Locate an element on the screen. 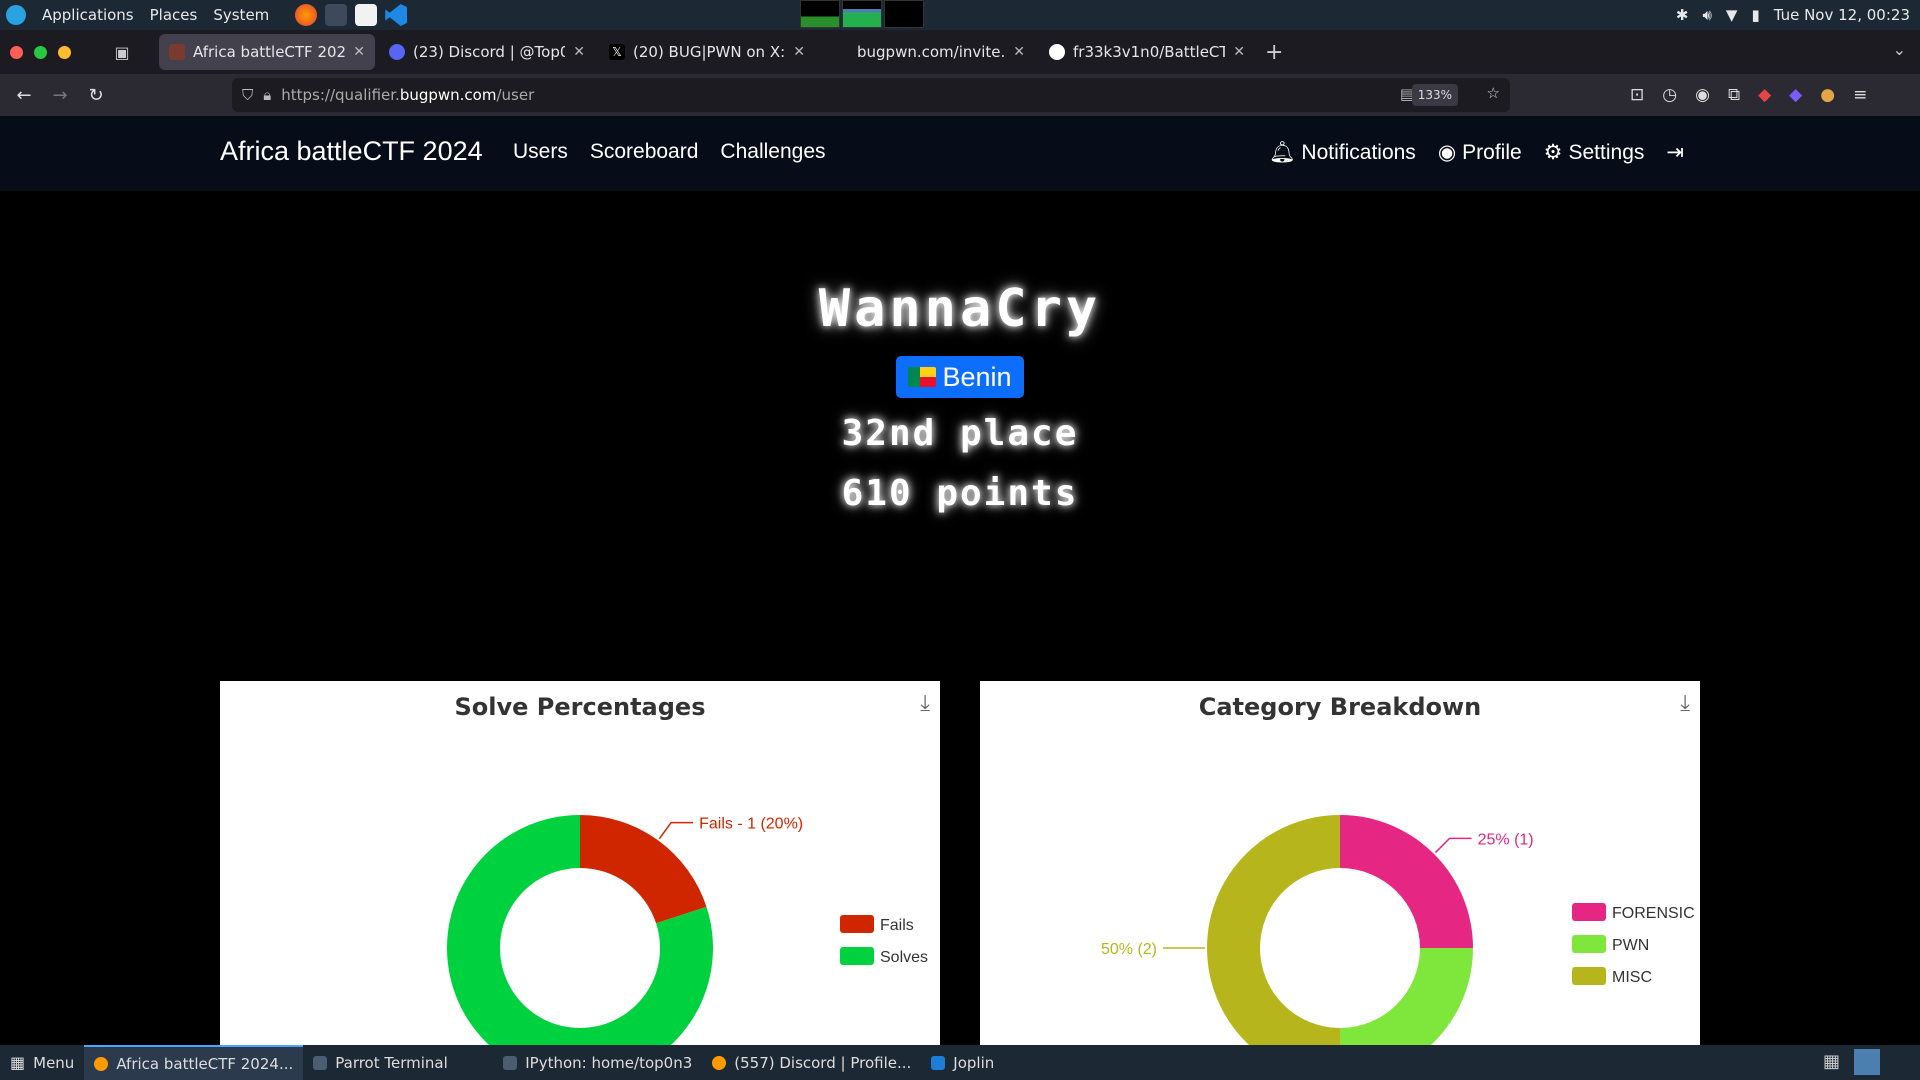  taskbar-item-ipython: IPython: home/top0n3 is located at coordinates (597, 1062).